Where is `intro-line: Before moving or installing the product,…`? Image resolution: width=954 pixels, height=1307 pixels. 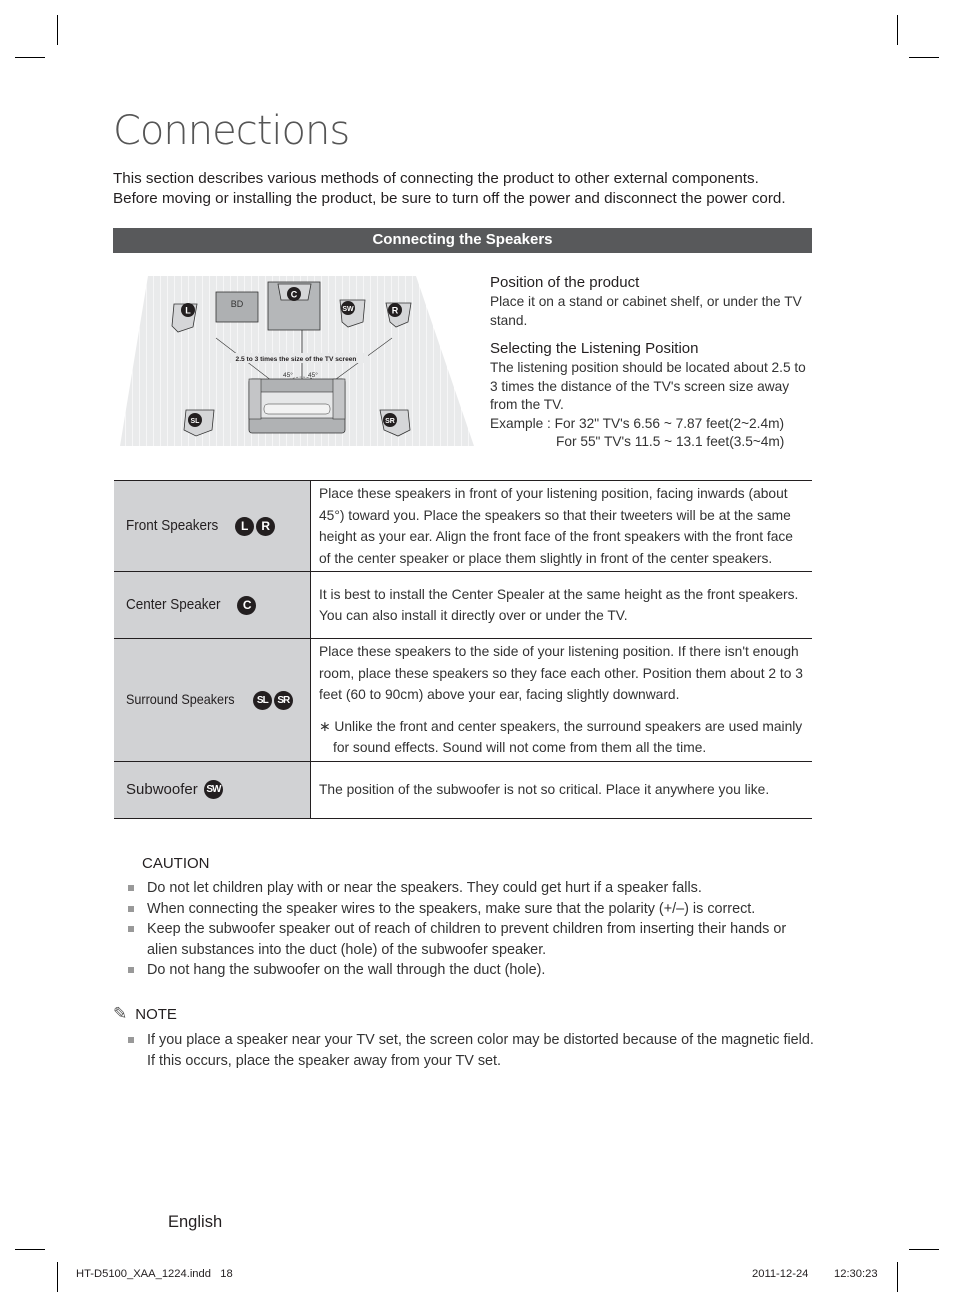 intro-line: Before moving or installing the product,… is located at coordinates (449, 198).